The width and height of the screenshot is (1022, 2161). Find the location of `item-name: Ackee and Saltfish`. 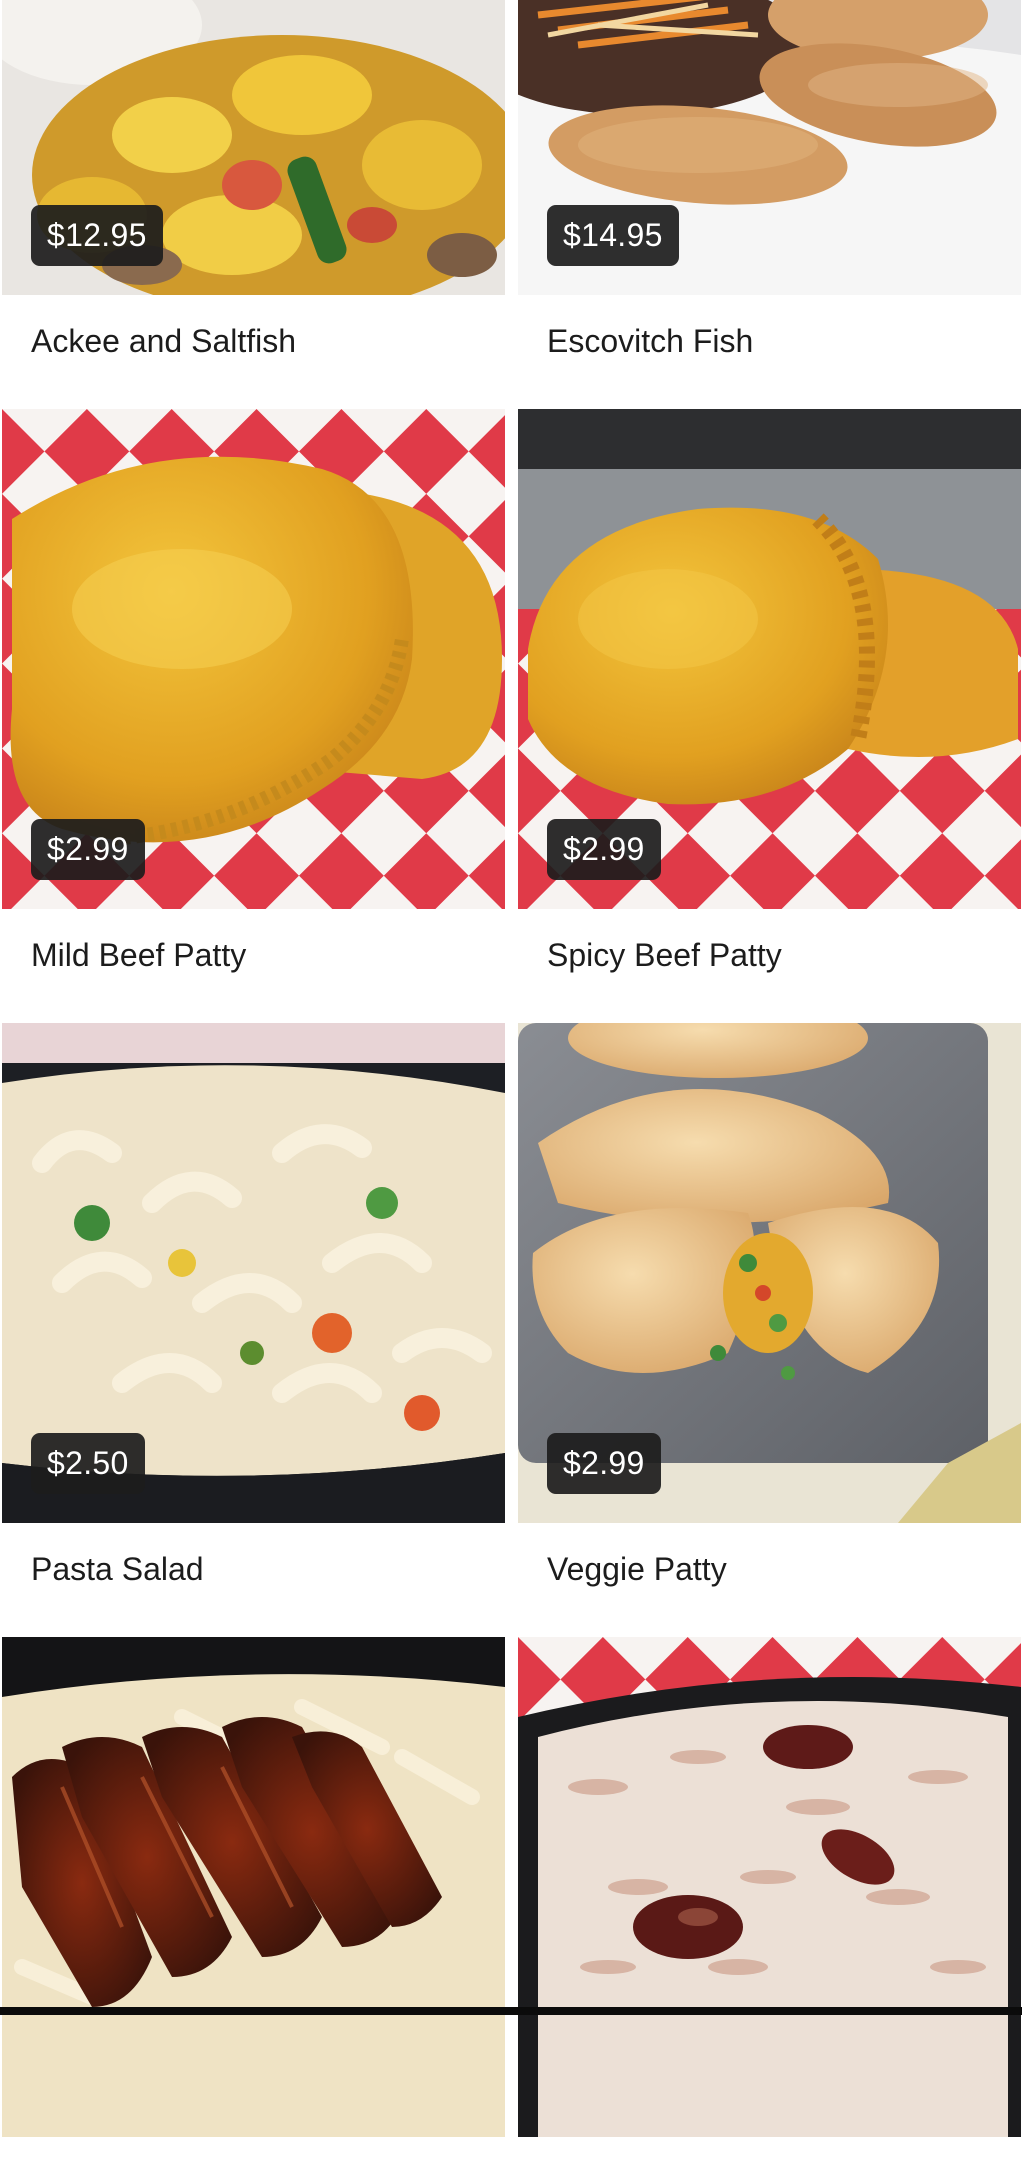

item-name: Ackee and Saltfish is located at coordinates (268, 341).